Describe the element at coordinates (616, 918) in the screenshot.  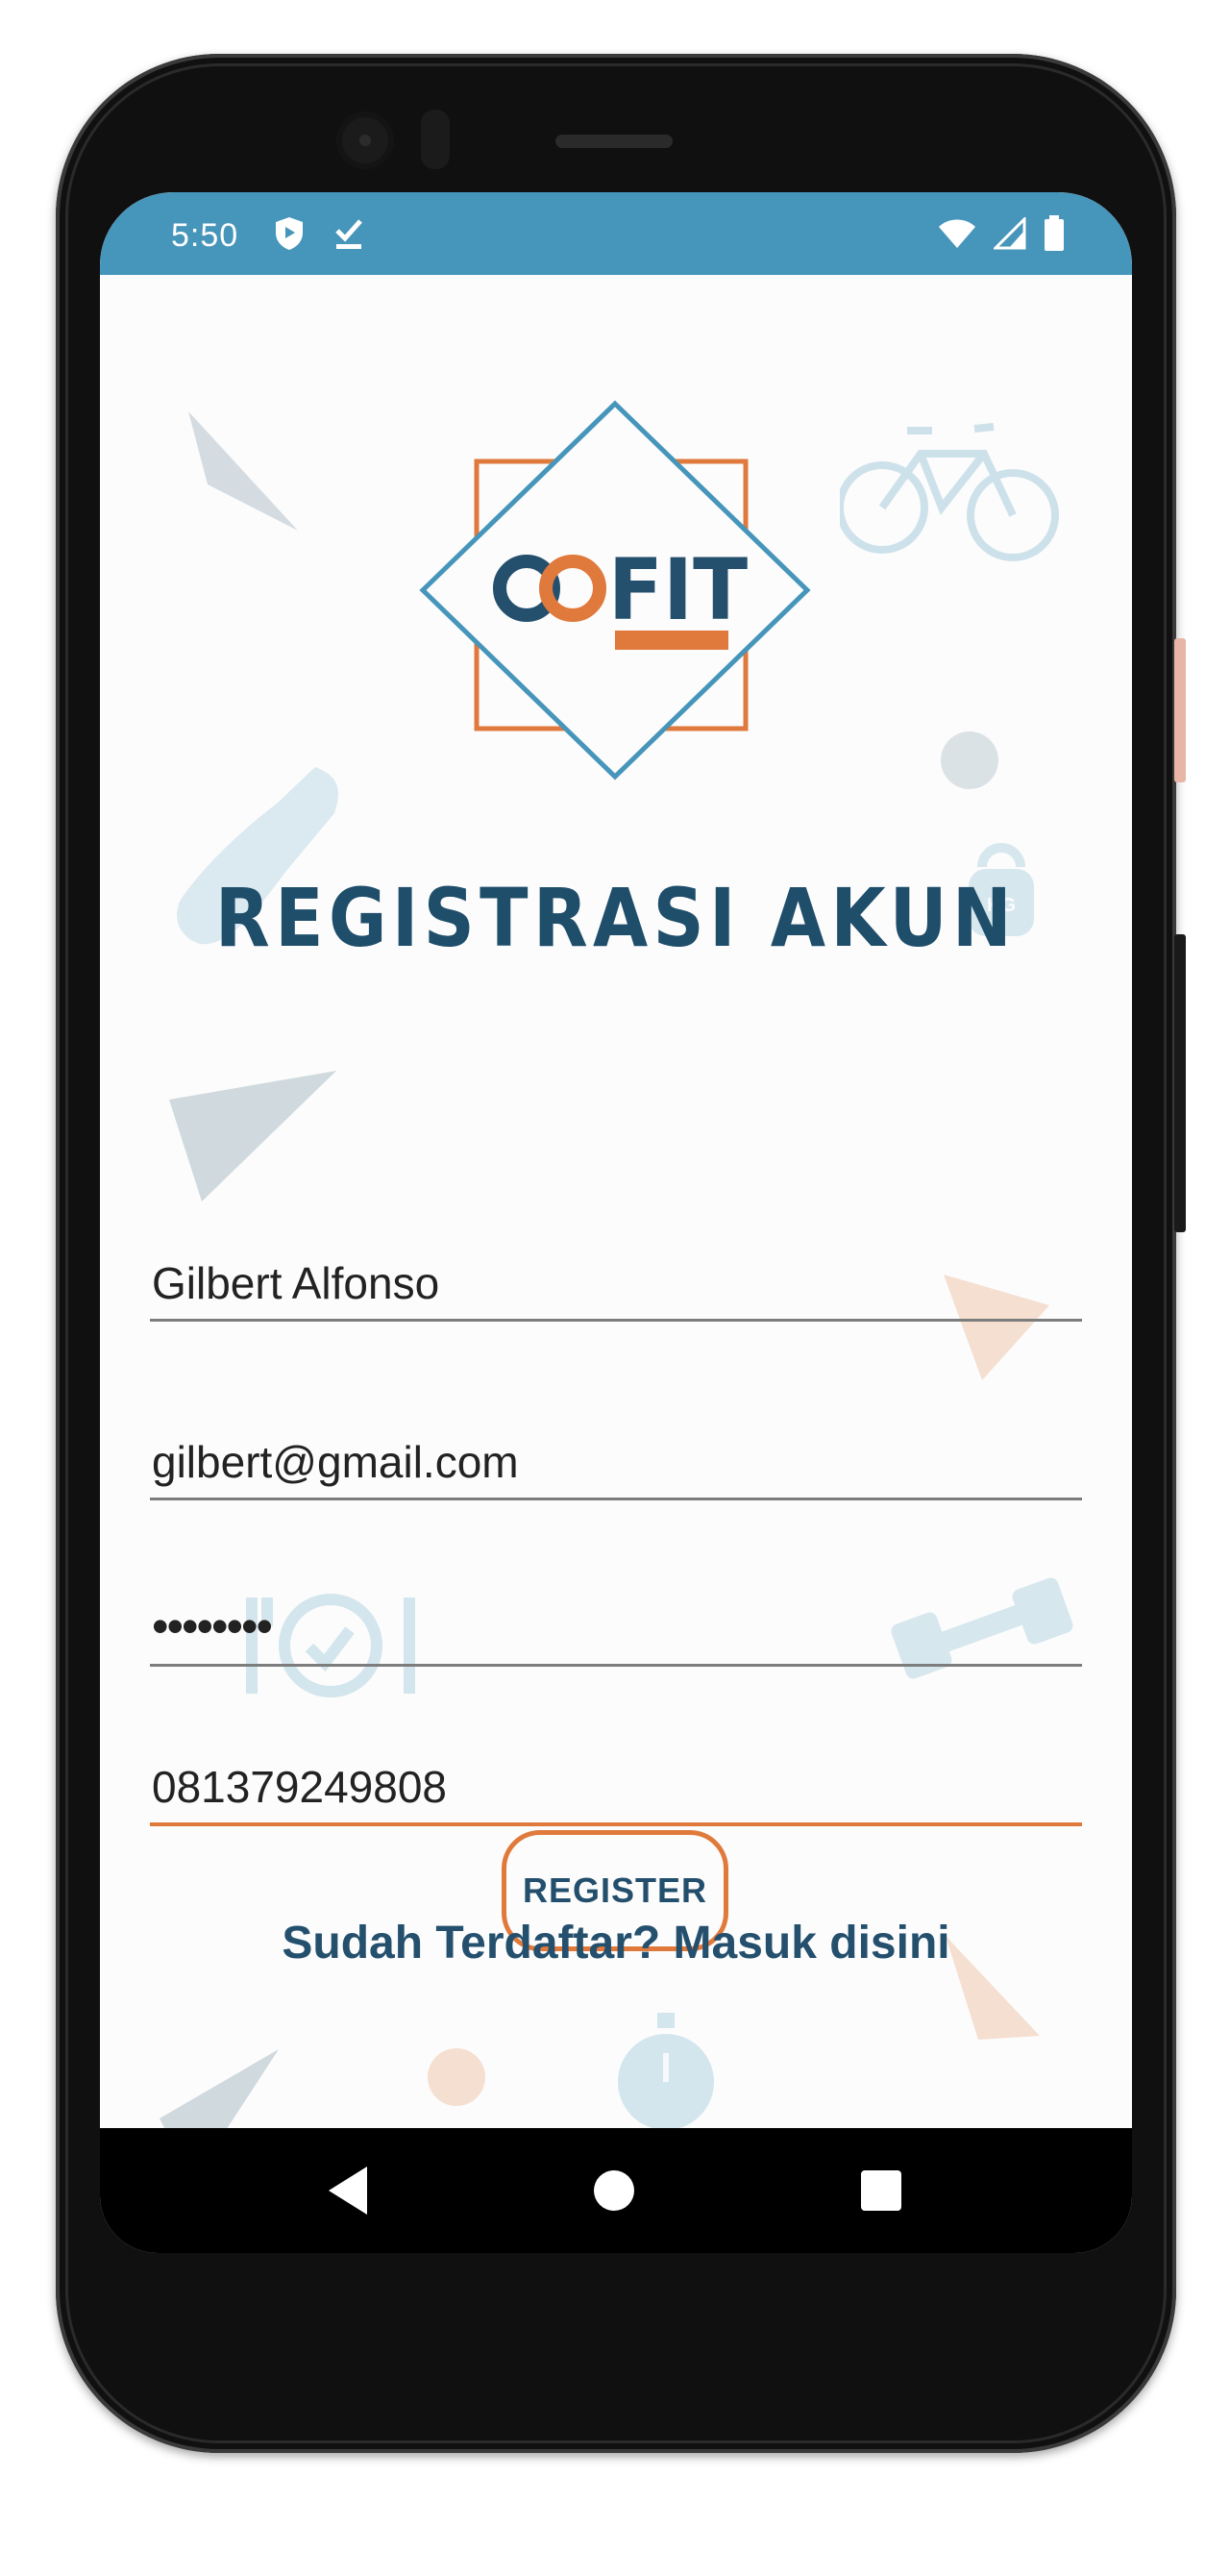
I see `page-title: REGISTRASI AKUN` at that location.